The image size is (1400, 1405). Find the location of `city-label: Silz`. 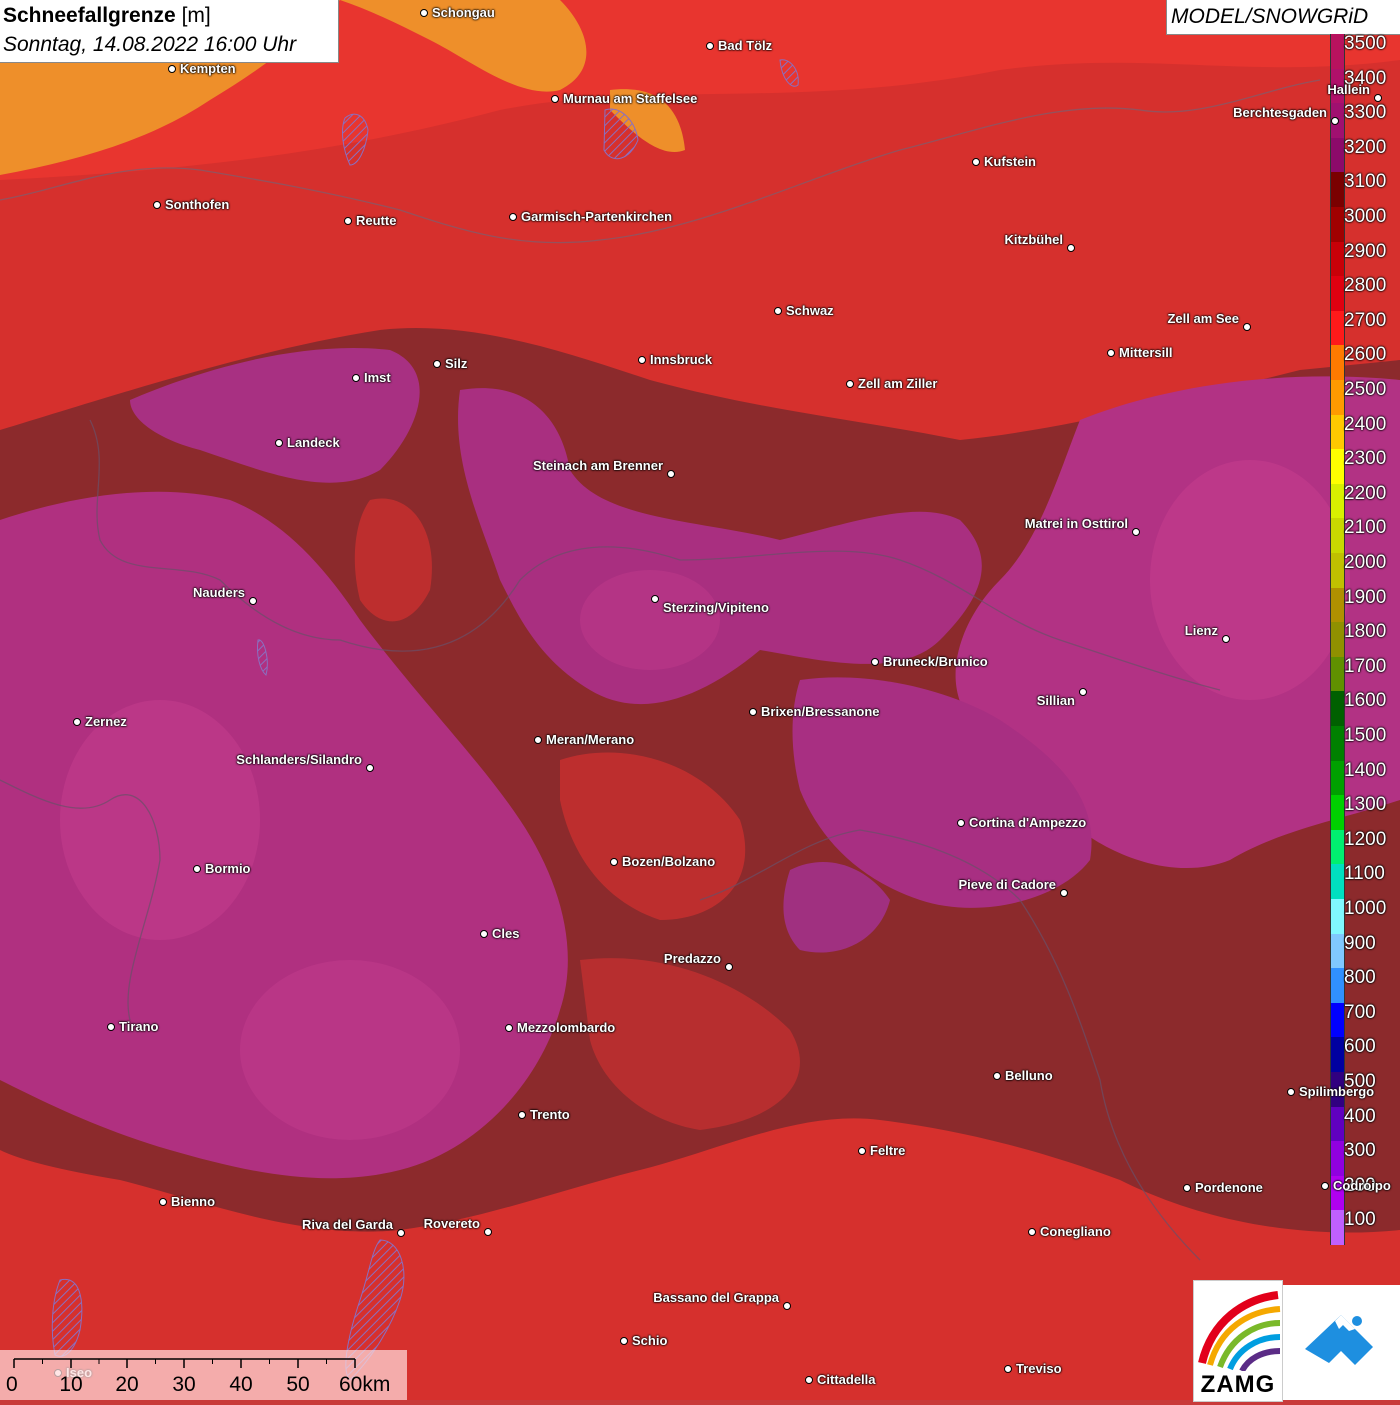

city-label: Silz is located at coordinates (456, 363).